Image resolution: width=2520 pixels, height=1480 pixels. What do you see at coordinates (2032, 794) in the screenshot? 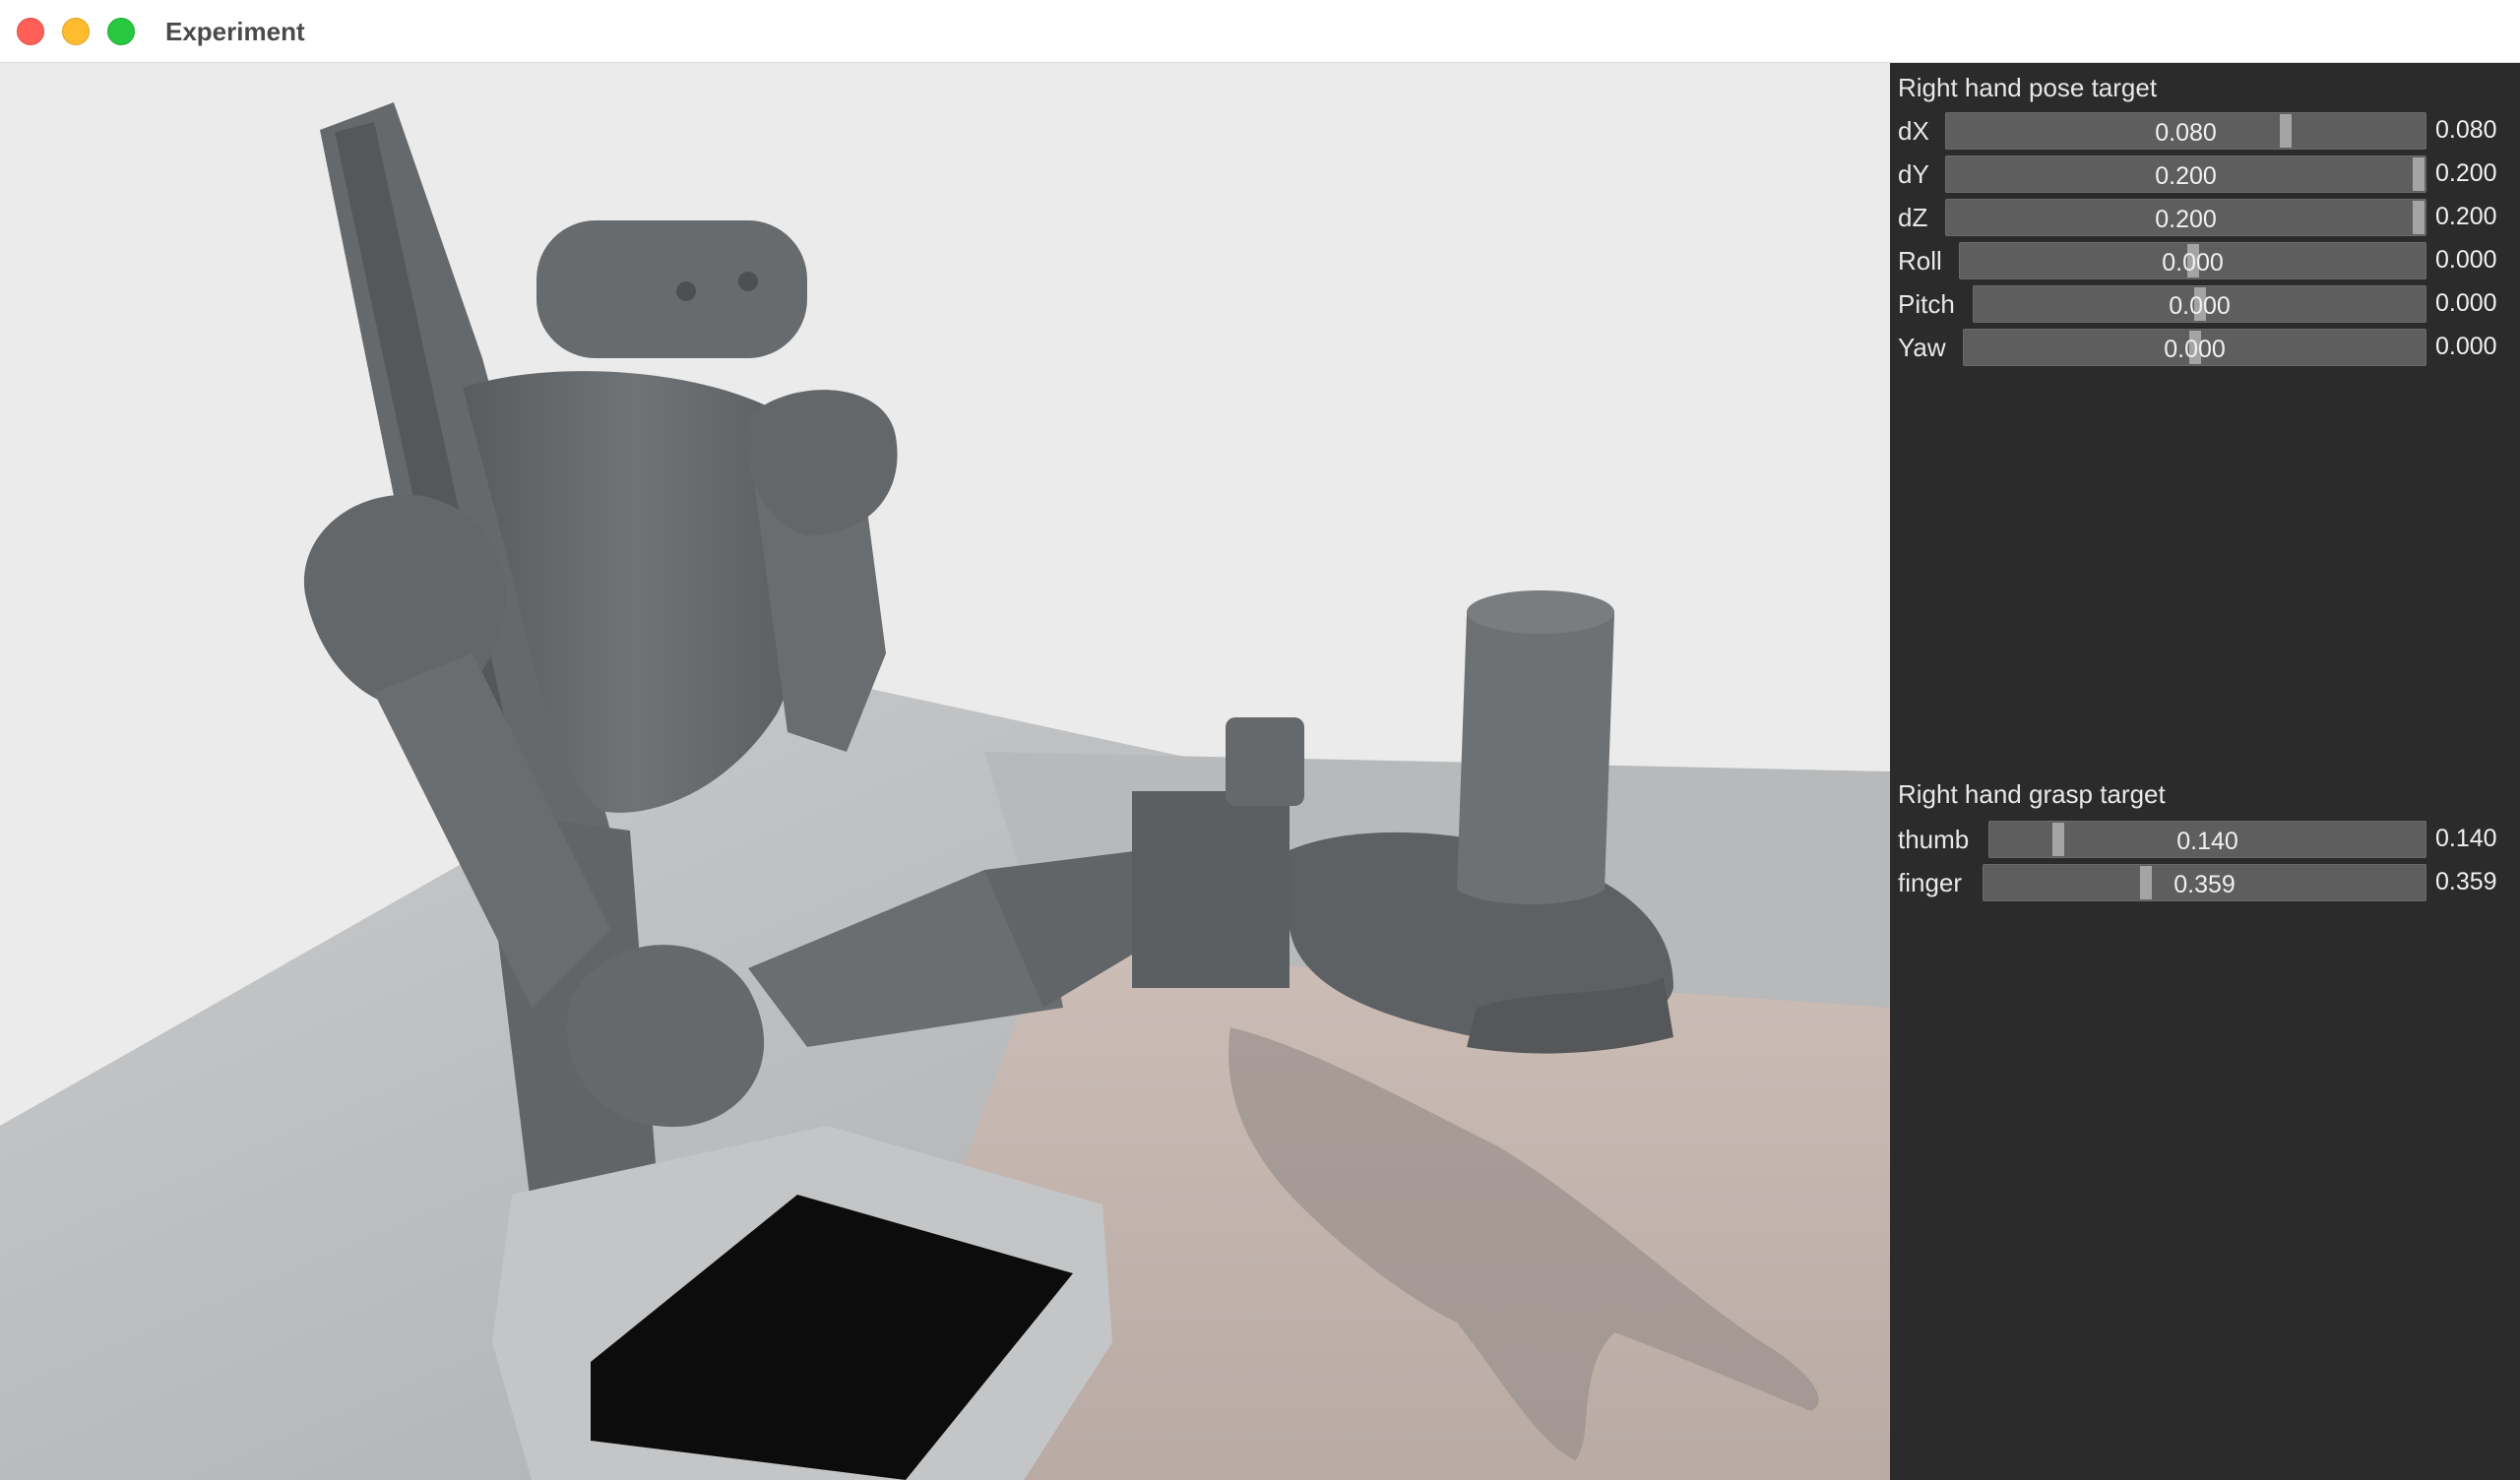
I see `grasp-section-title: Right hand grasp target` at bounding box center [2032, 794].